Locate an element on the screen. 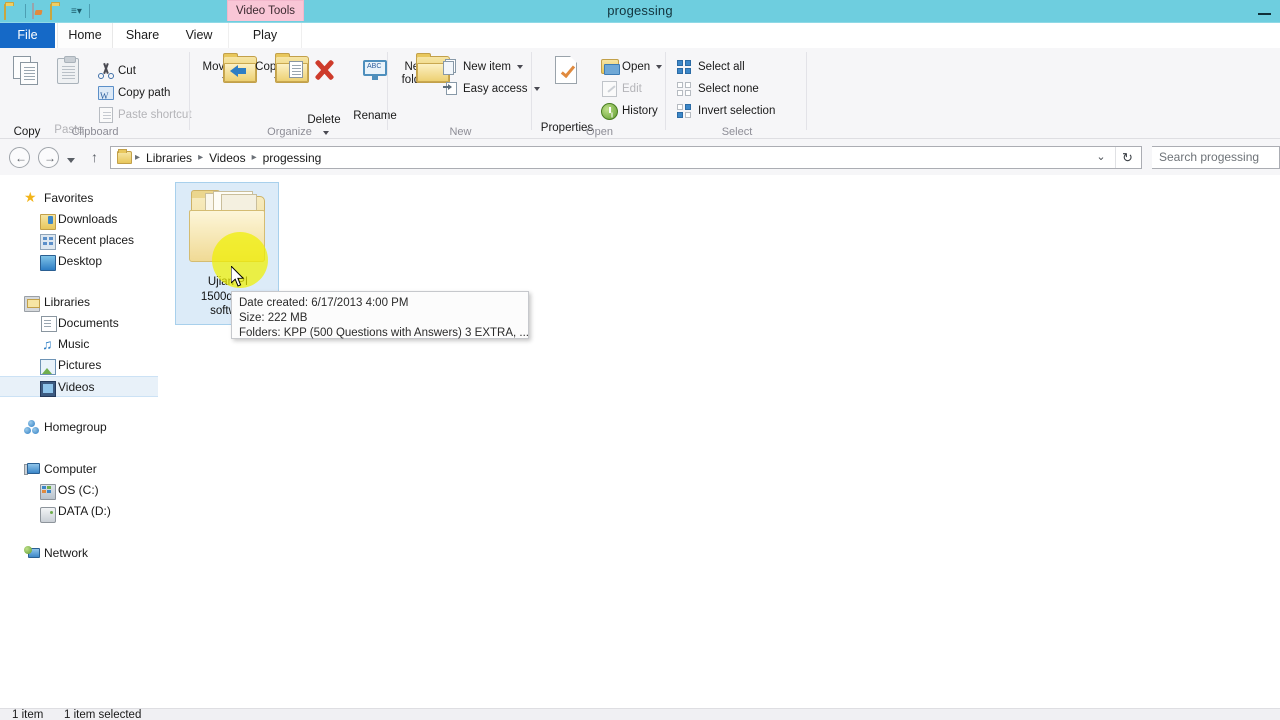 Image resolution: width=1280 pixels, height=720 pixels. sidebar-item-downloads-label: Downloads is located at coordinates (88, 219).